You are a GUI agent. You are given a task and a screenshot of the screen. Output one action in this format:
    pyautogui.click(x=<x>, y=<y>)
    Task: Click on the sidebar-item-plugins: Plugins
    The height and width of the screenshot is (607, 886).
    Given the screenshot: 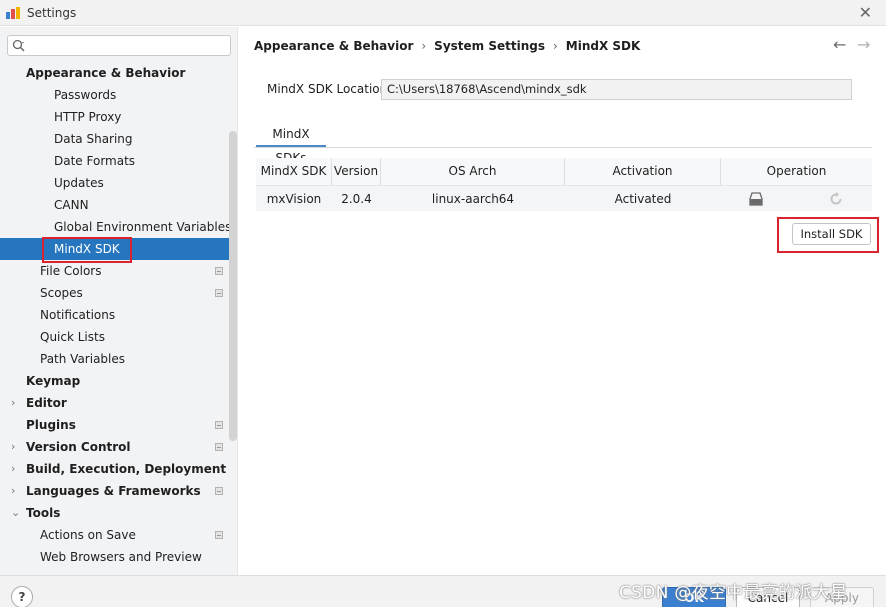 What is the action you would take?
    pyautogui.click(x=118, y=425)
    